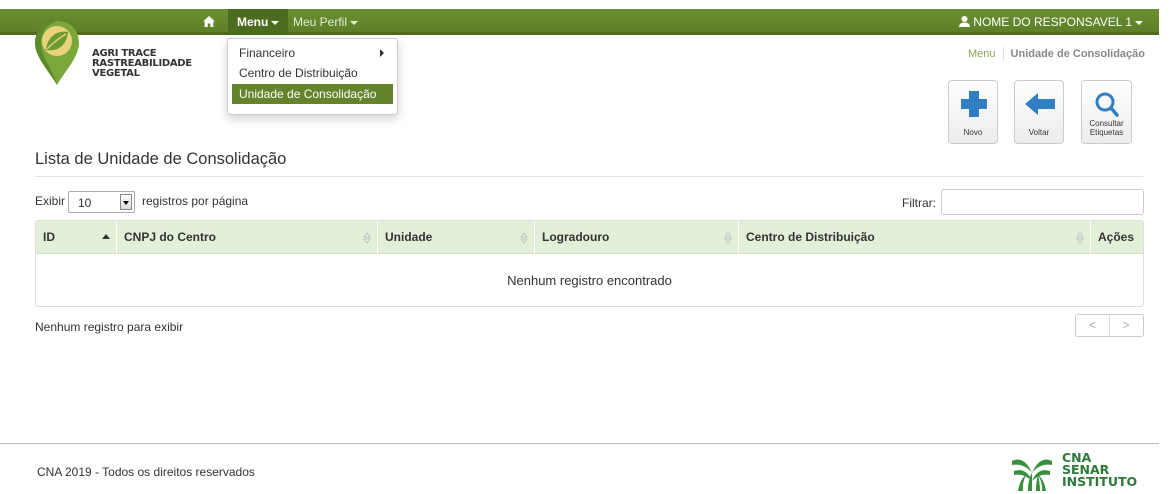 This screenshot has width=1173, height=494. What do you see at coordinates (982, 54) in the screenshot?
I see `breadcrumb-link-menu: Menu` at bounding box center [982, 54].